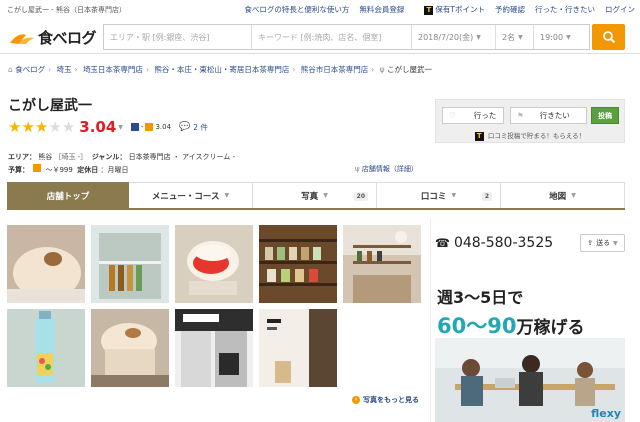 This screenshot has height=422, width=640. I want to click on sub-rating: - 3.04, so click(150, 127).